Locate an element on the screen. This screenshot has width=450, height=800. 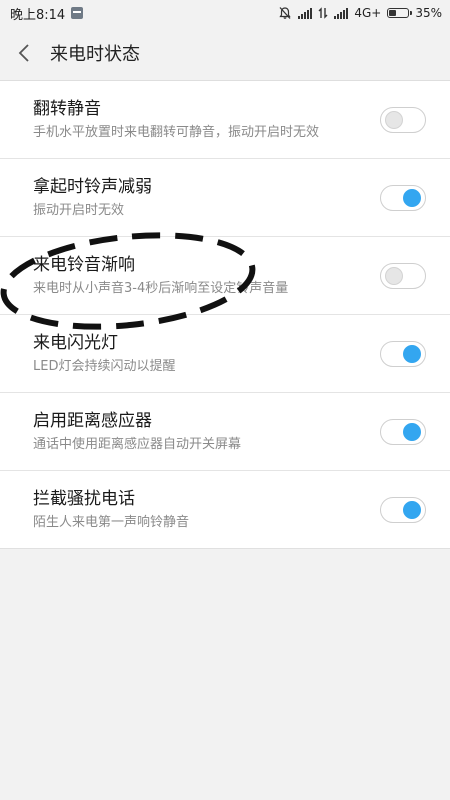
header: 来电时状态 is located at coordinates (225, 53).